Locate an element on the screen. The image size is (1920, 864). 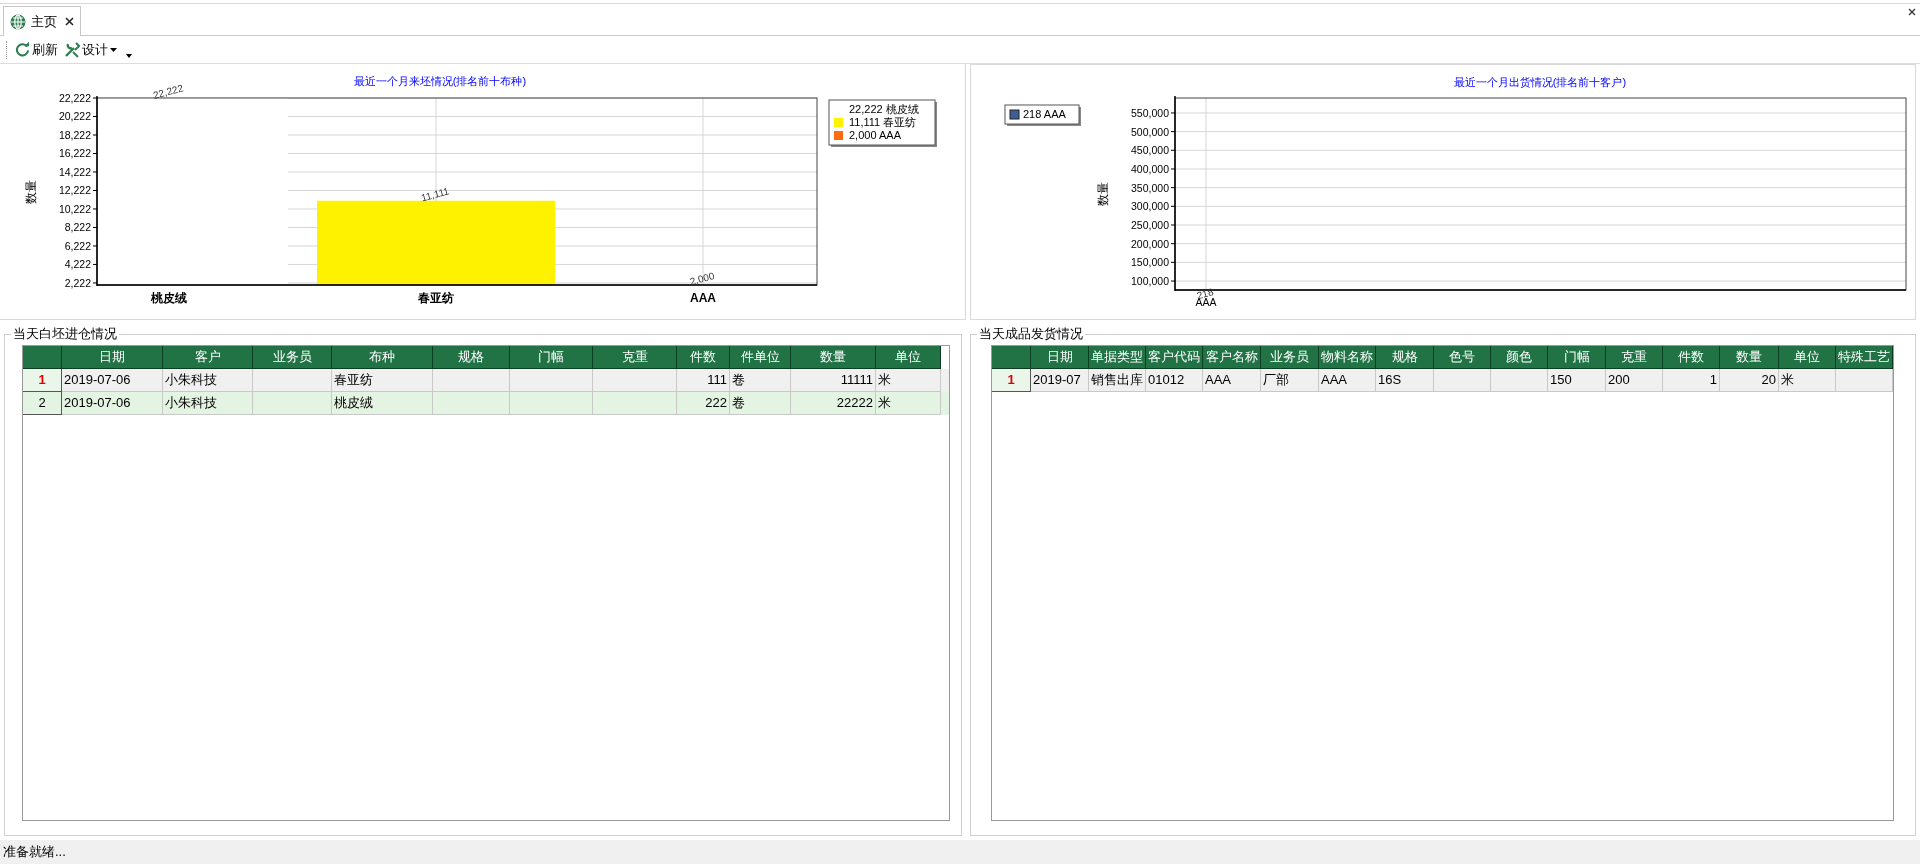
tools-icon is located at coordinates (72, 49).